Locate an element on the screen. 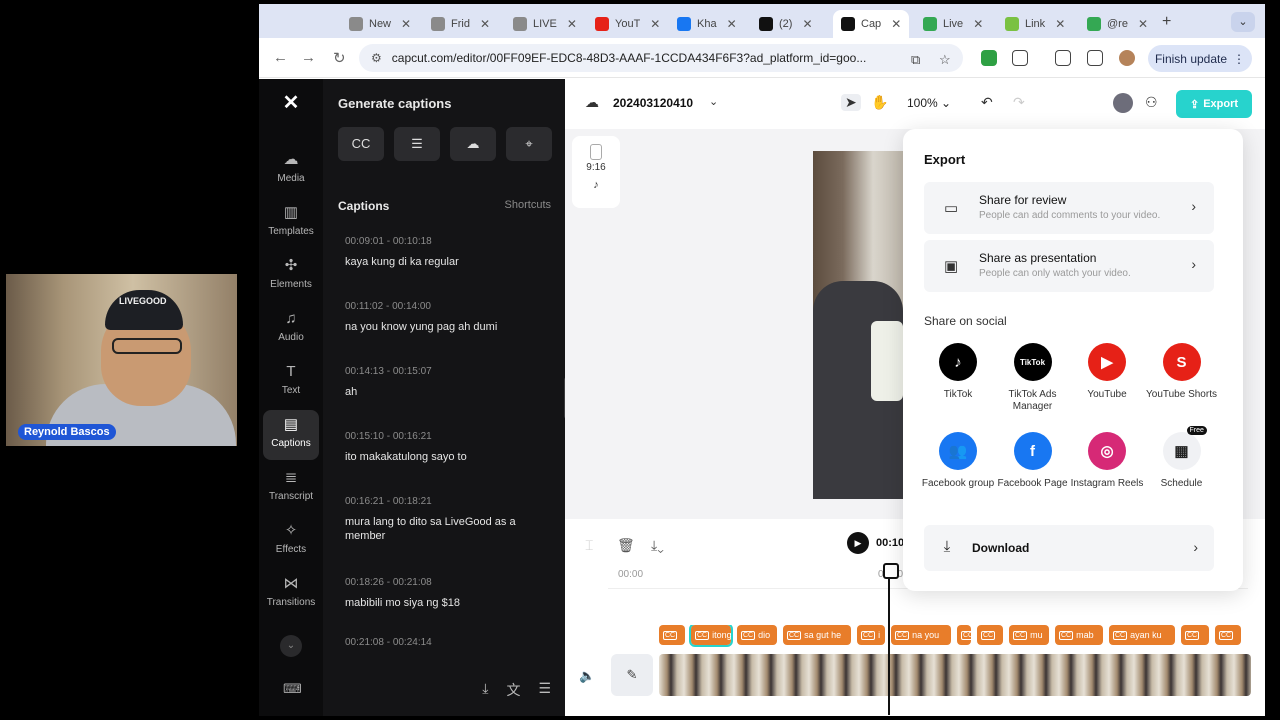  zoom-select: 100% ⌄ is located at coordinates (929, 103).